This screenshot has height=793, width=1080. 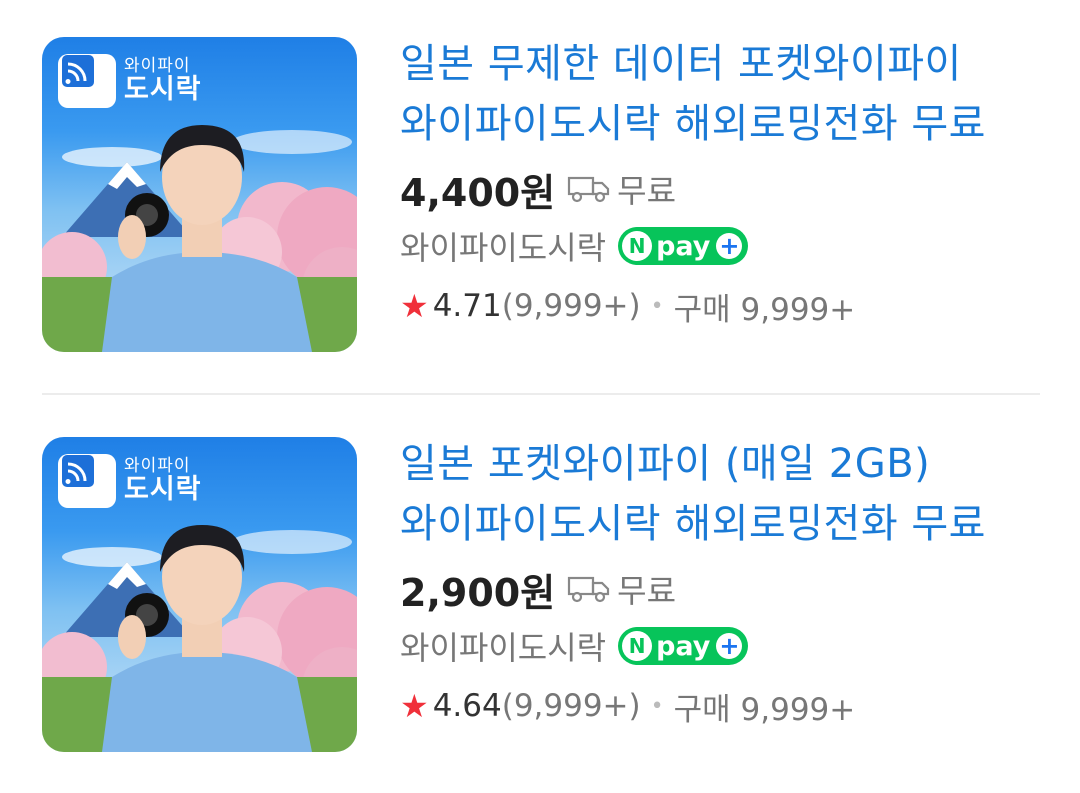 I want to click on product-title-text: 일본 포켓와이파이 (매일 2GB) 와이파이도시락 해외로밍전화 무료, so click(x=720, y=494).